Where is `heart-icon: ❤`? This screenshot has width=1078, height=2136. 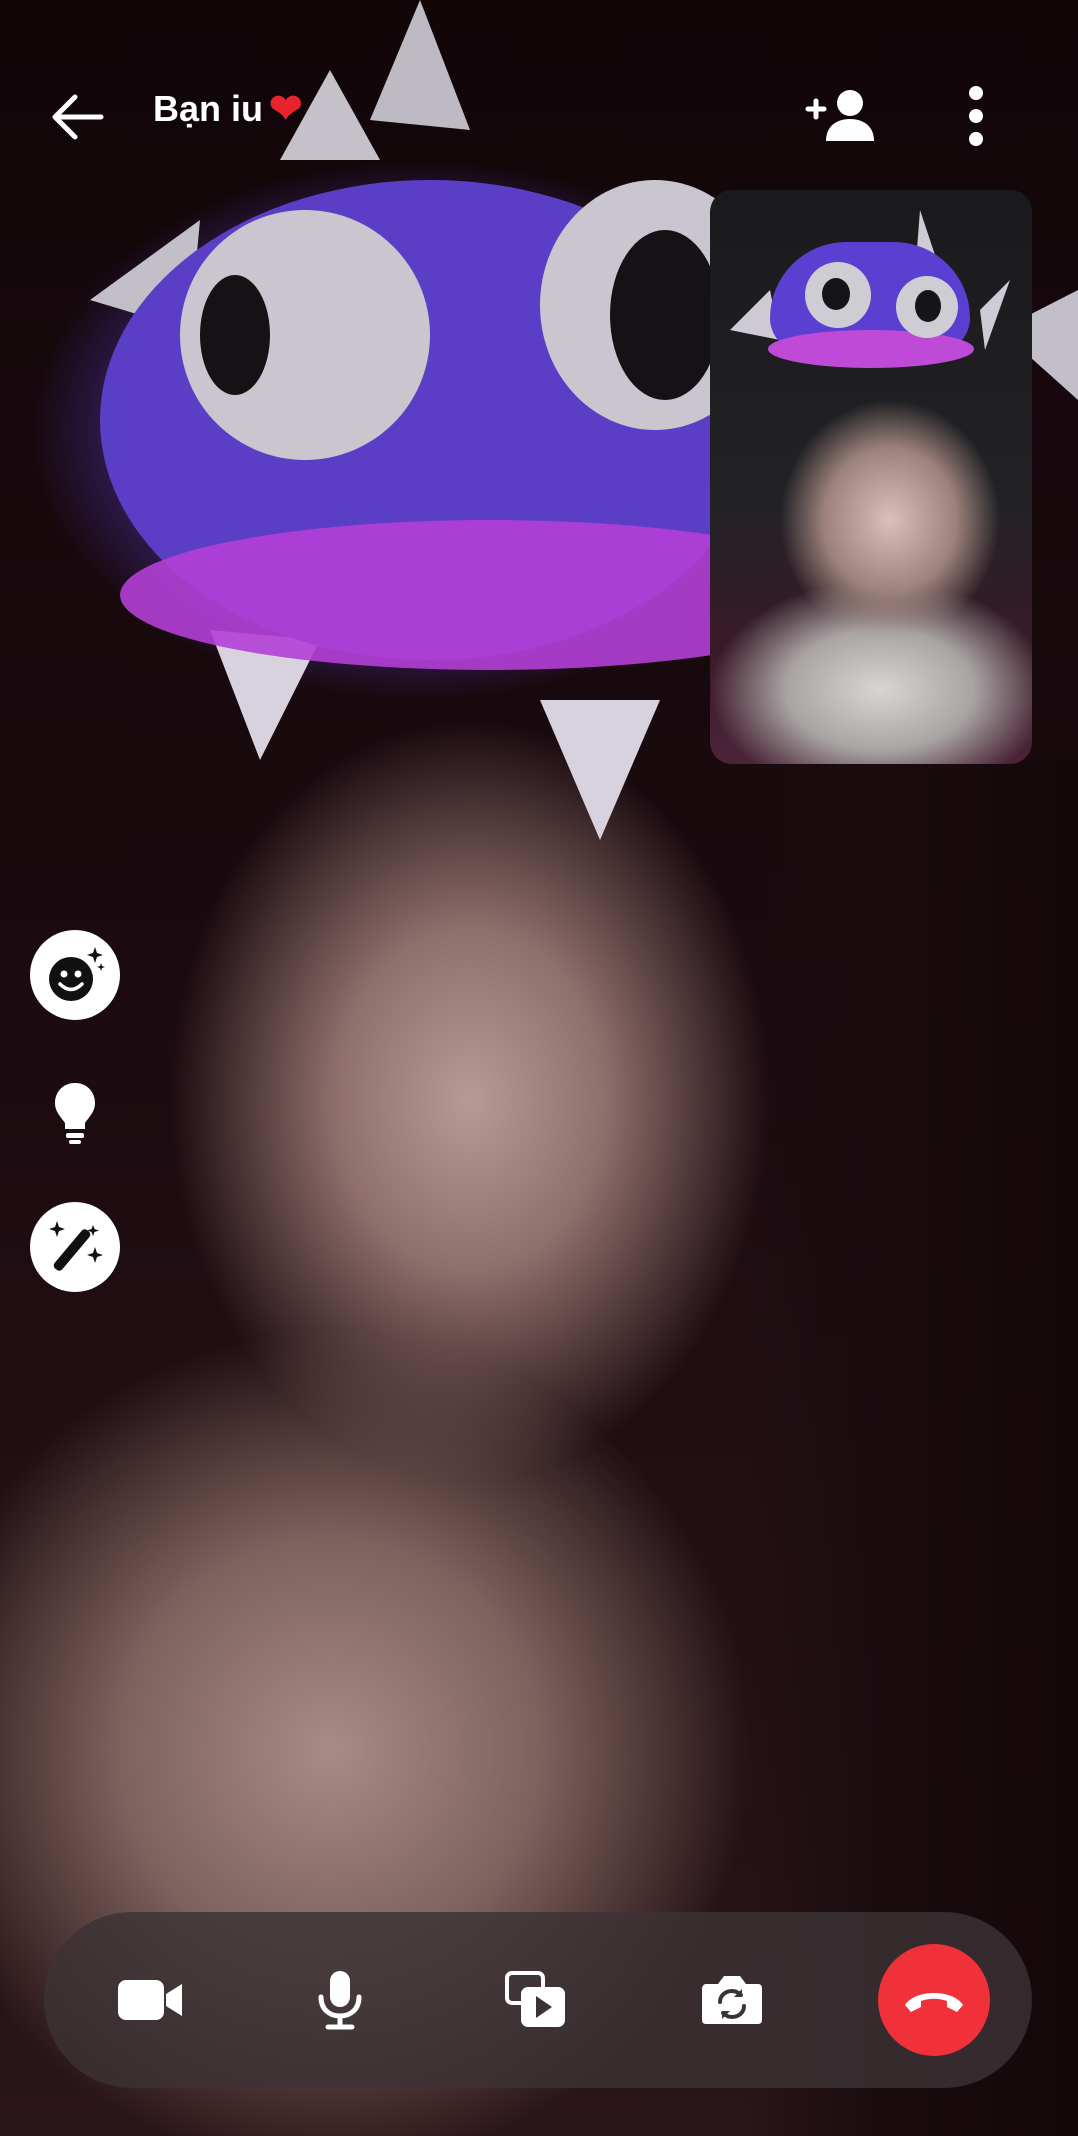
heart-icon: ❤ is located at coordinates (286, 109).